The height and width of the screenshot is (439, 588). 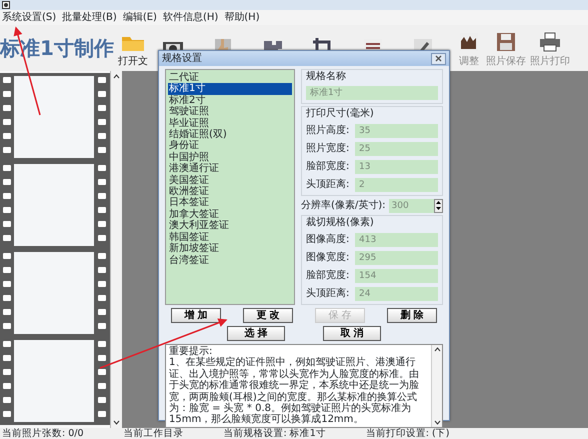 What do you see at coordinates (437, 349) in the screenshot?
I see `scroll-up-icon` at bounding box center [437, 349].